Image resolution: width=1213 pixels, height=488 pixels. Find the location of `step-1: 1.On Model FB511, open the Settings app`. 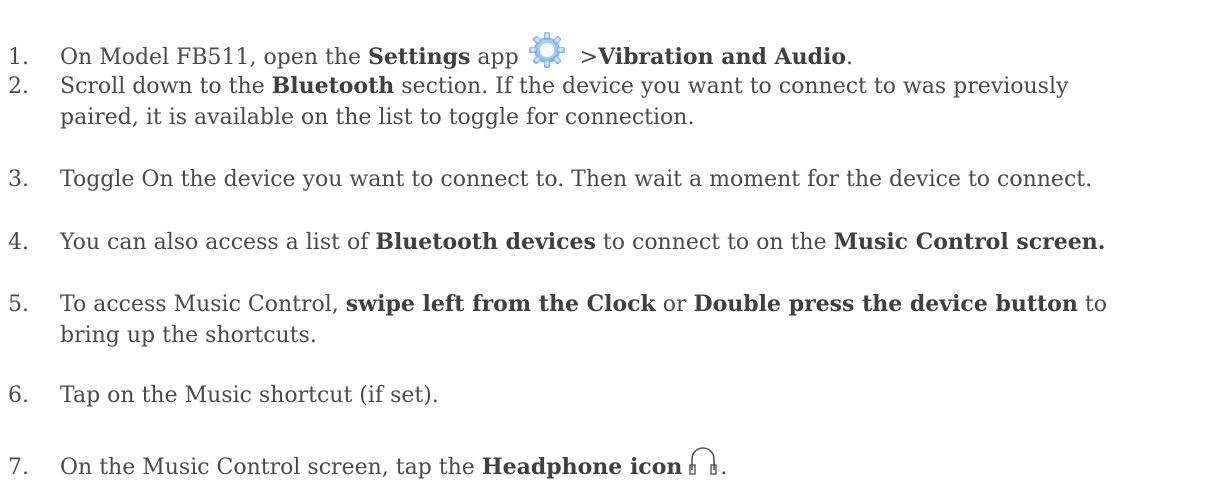

step-1: 1.On Model FB511, open the Settings app is located at coordinates (608, 52).